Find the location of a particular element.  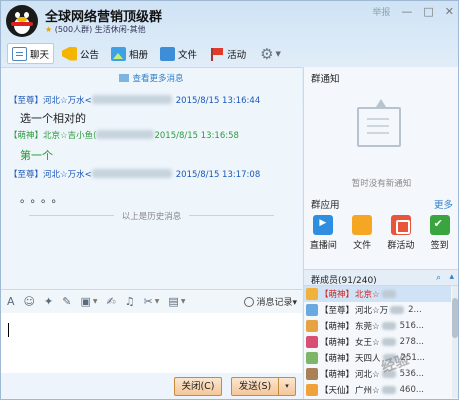

tab-label: 文件 is located at coordinates (188, 55).